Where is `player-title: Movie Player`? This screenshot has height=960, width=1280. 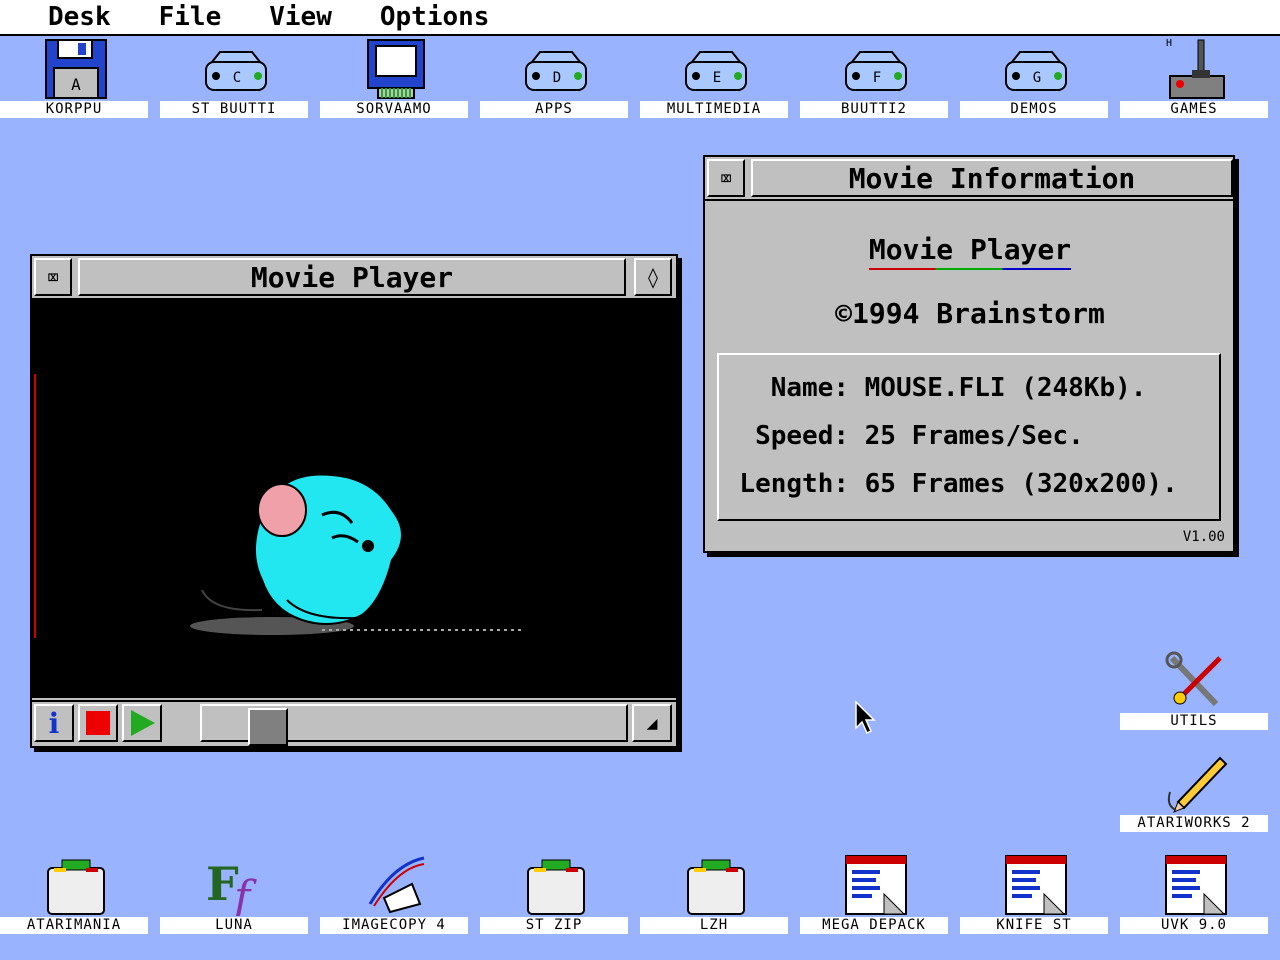 player-title: Movie Player is located at coordinates (352, 277).